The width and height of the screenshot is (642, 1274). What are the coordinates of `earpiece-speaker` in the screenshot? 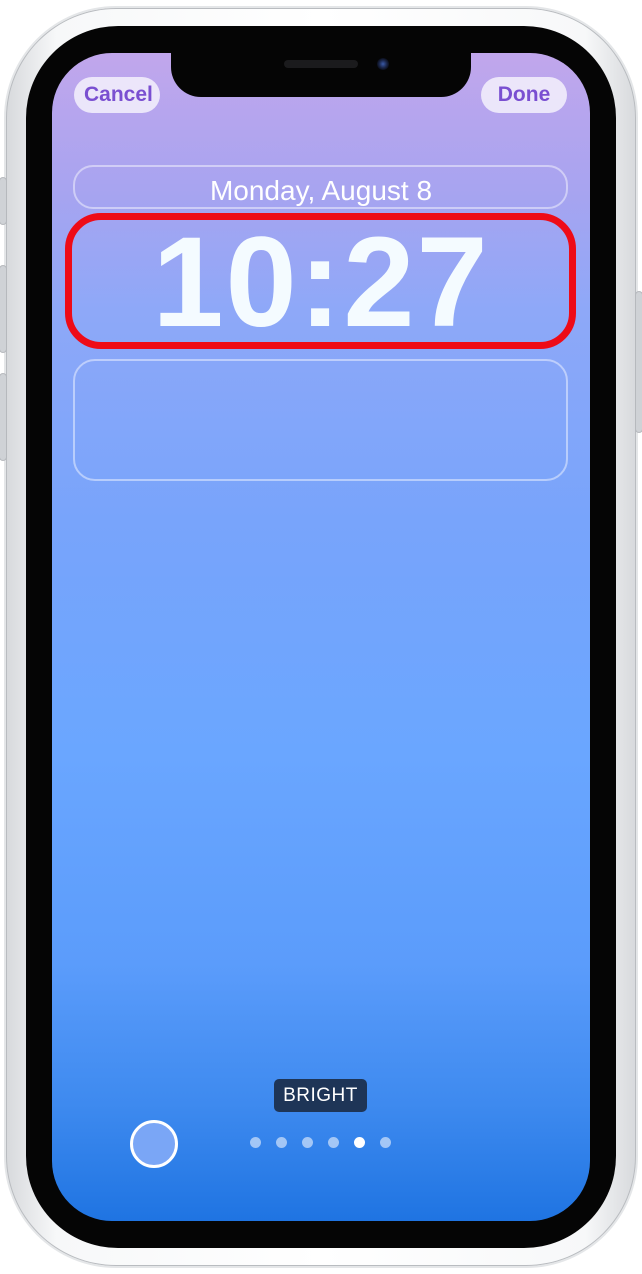 It's located at (321, 64).